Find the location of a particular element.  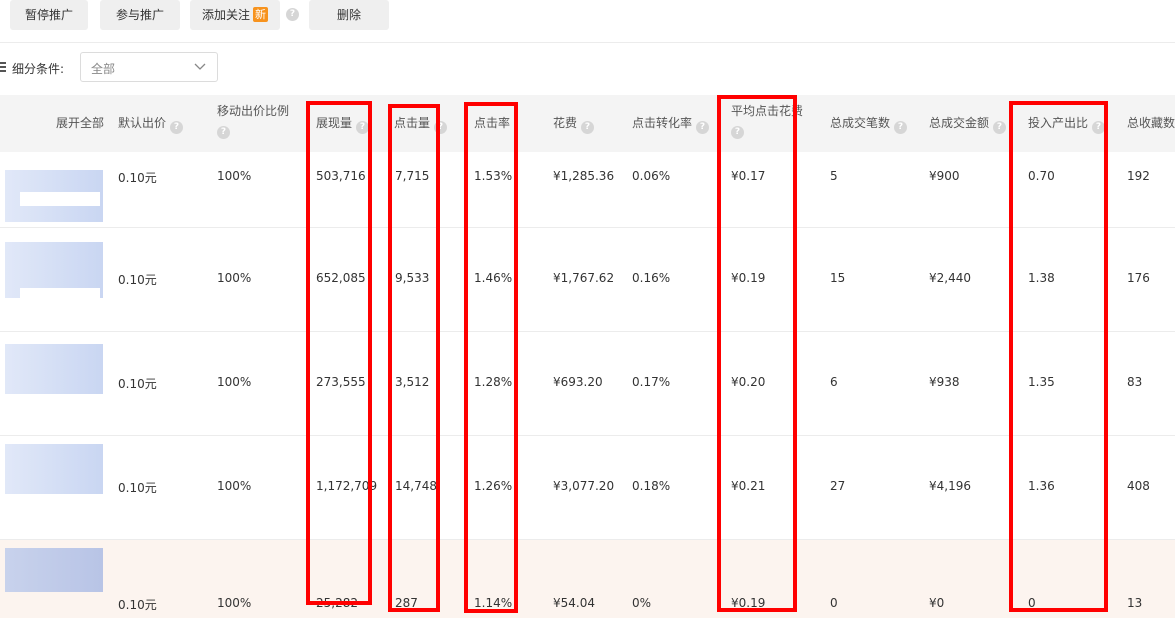

cell-ctr: 1.46% is located at coordinates (493, 278).